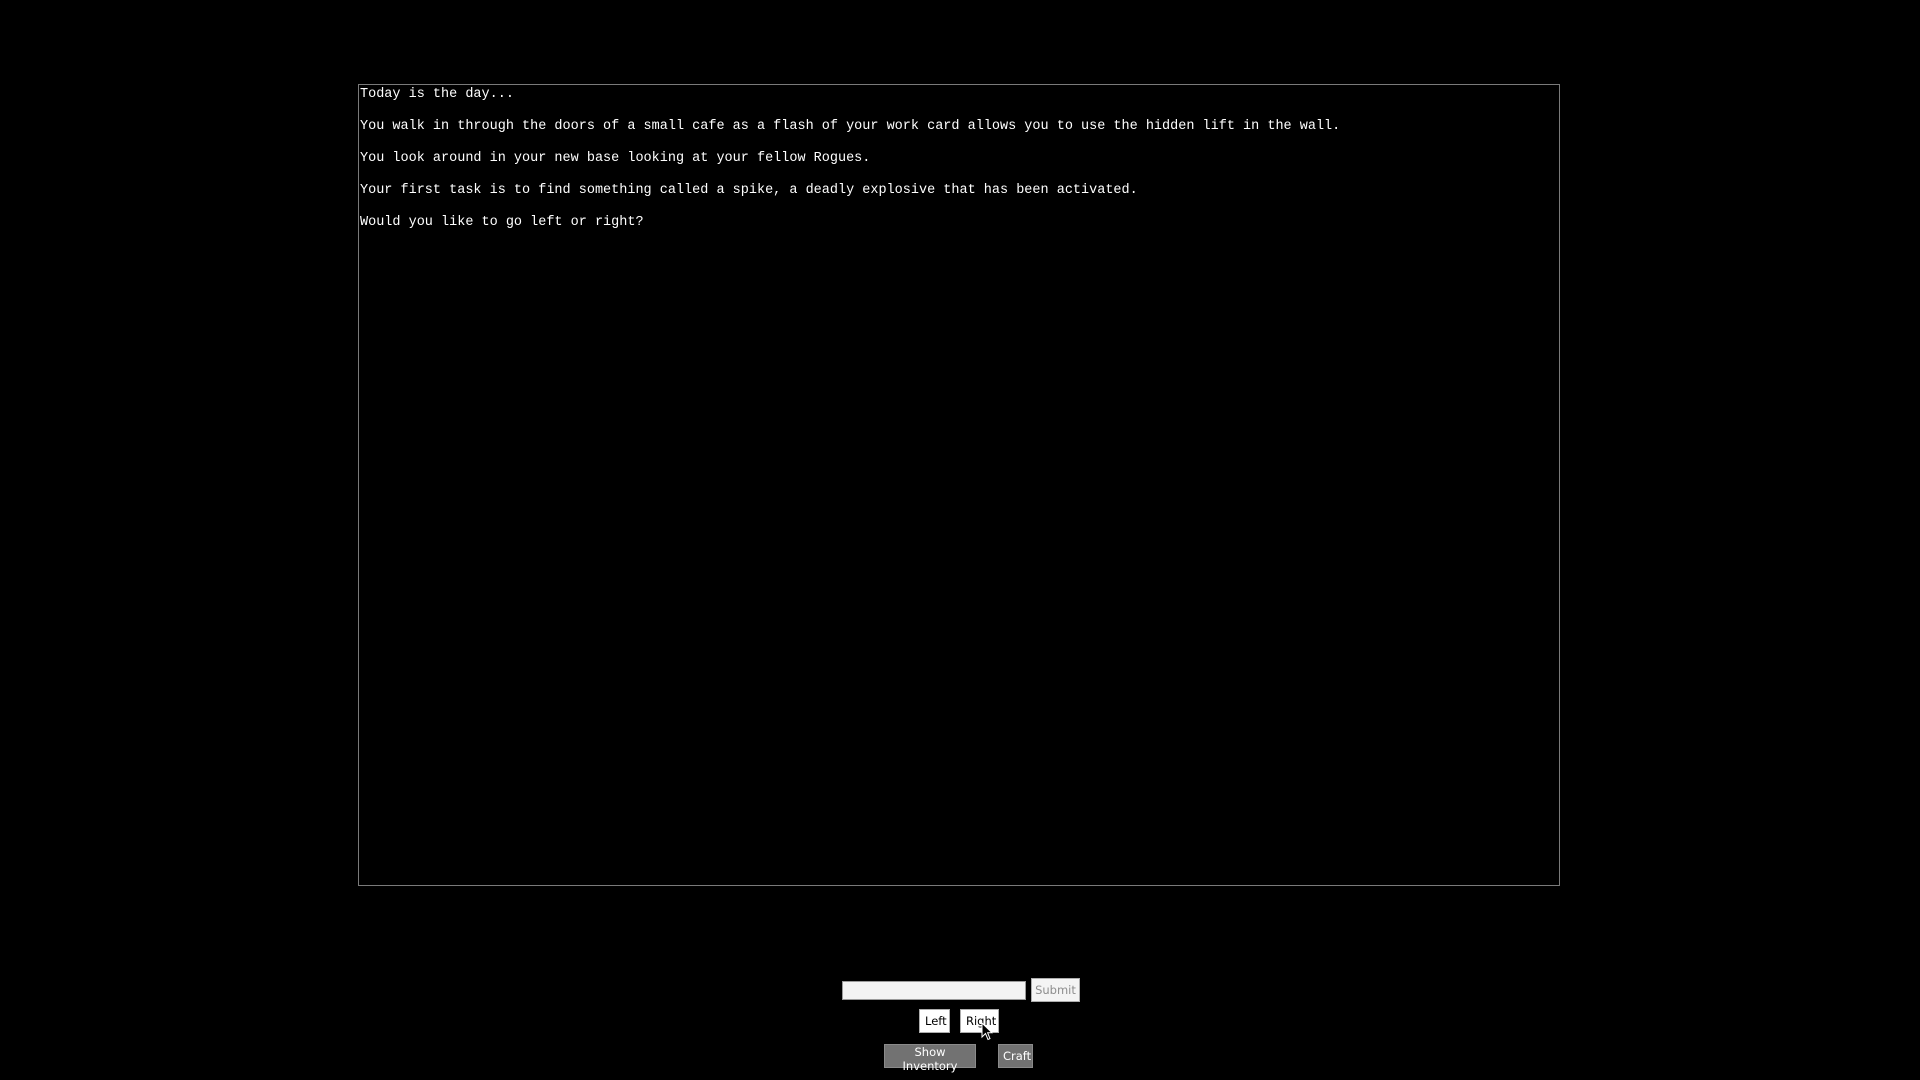 This screenshot has height=1080, width=1920. I want to click on submit-button: Submit, so click(1055, 990).